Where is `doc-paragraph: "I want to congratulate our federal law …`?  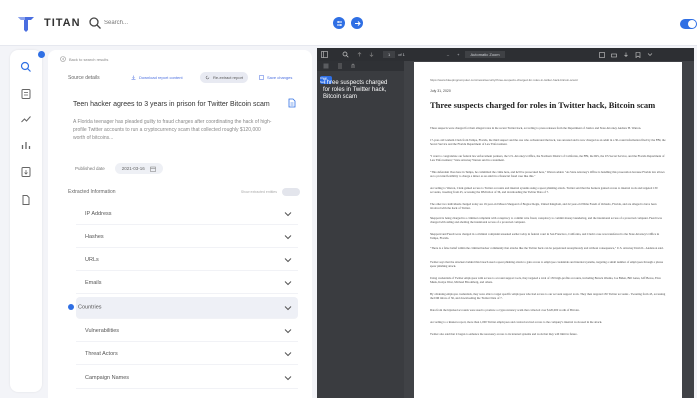
doc-paragraph: "I want to congratulate our federal law … is located at coordinates (547, 158).